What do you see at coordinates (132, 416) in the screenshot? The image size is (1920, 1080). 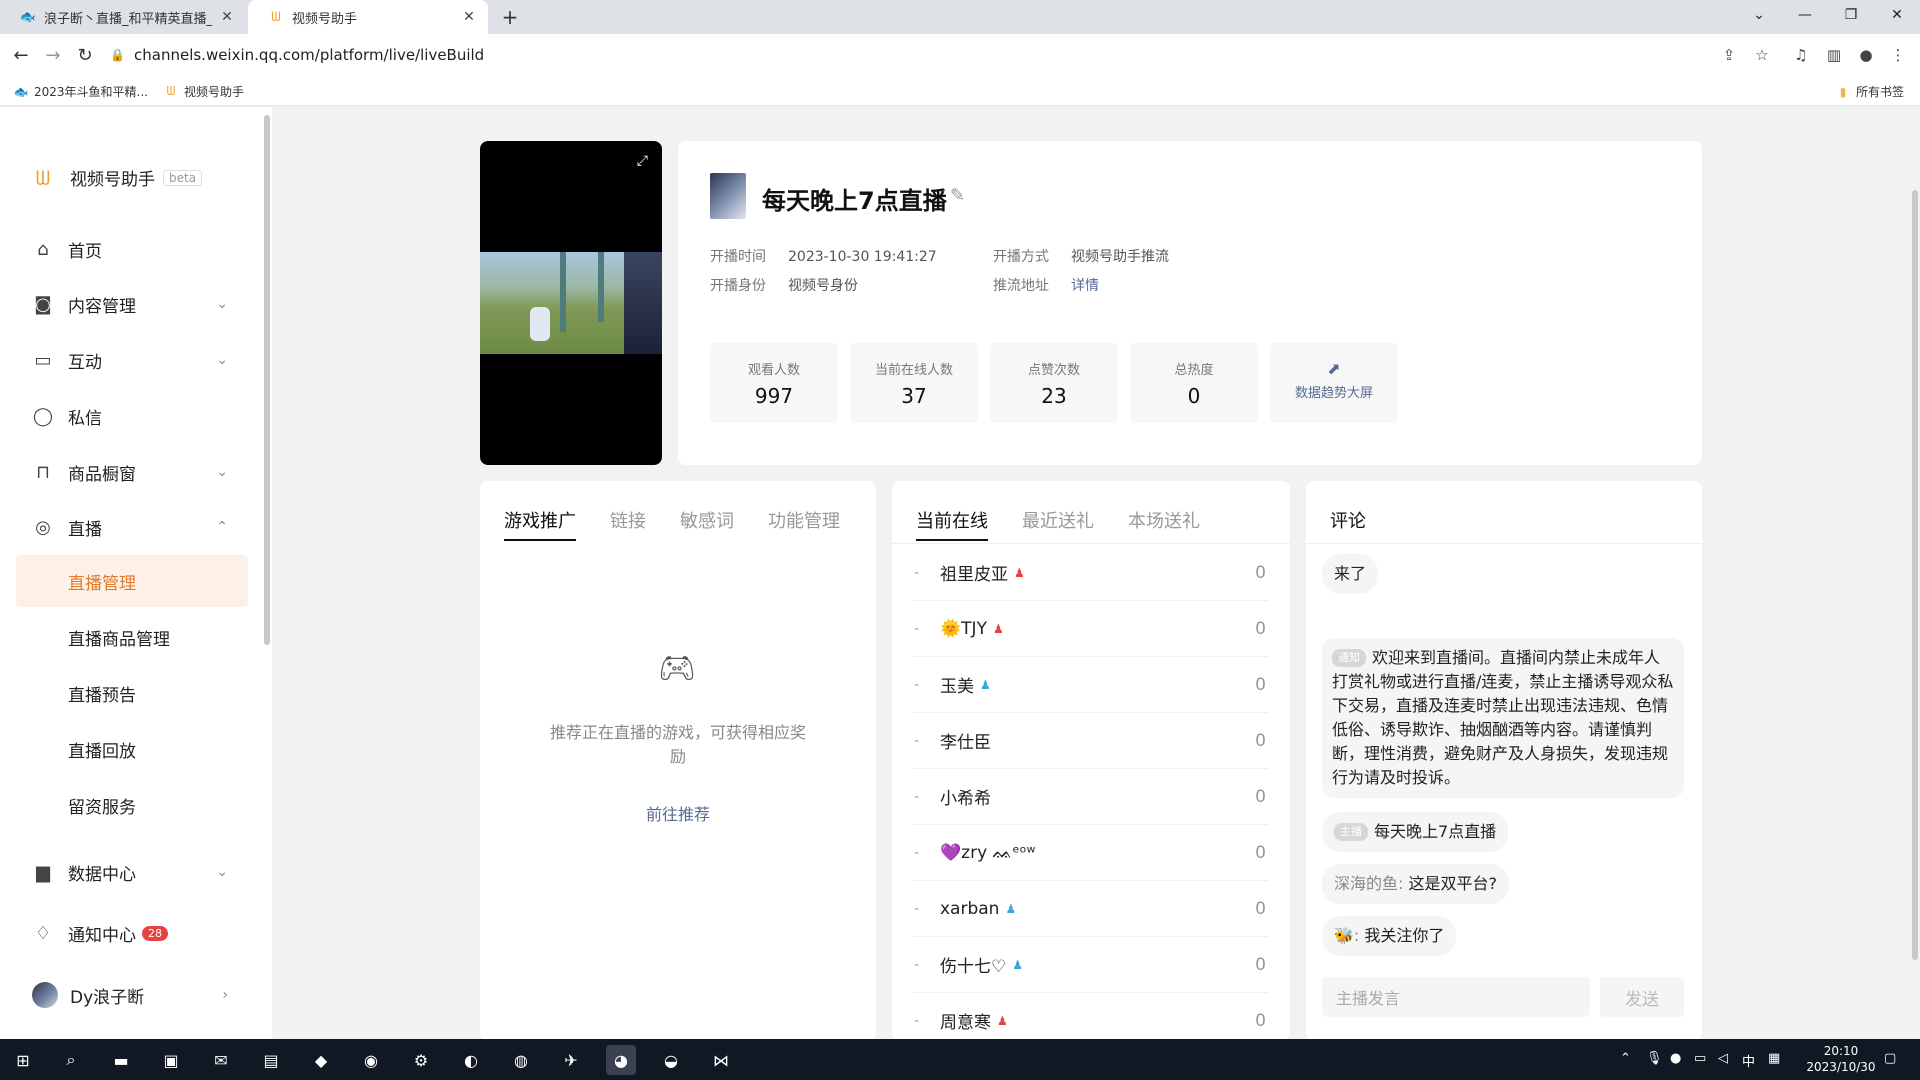 I see `sidebar-item-messages: ◯ 私信` at bounding box center [132, 416].